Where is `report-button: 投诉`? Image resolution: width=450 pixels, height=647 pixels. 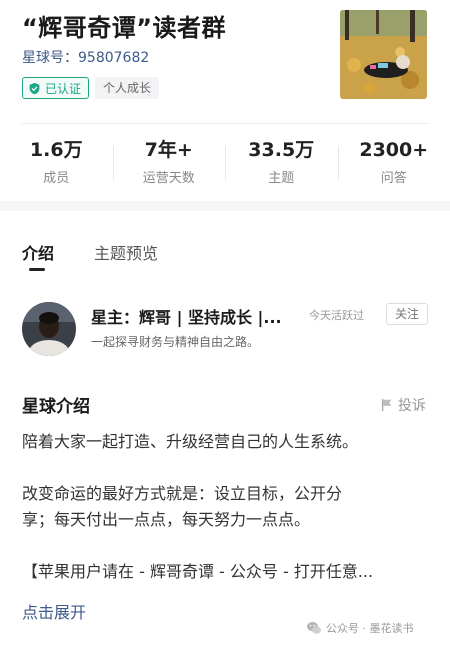 report-button: 投诉 is located at coordinates (403, 405).